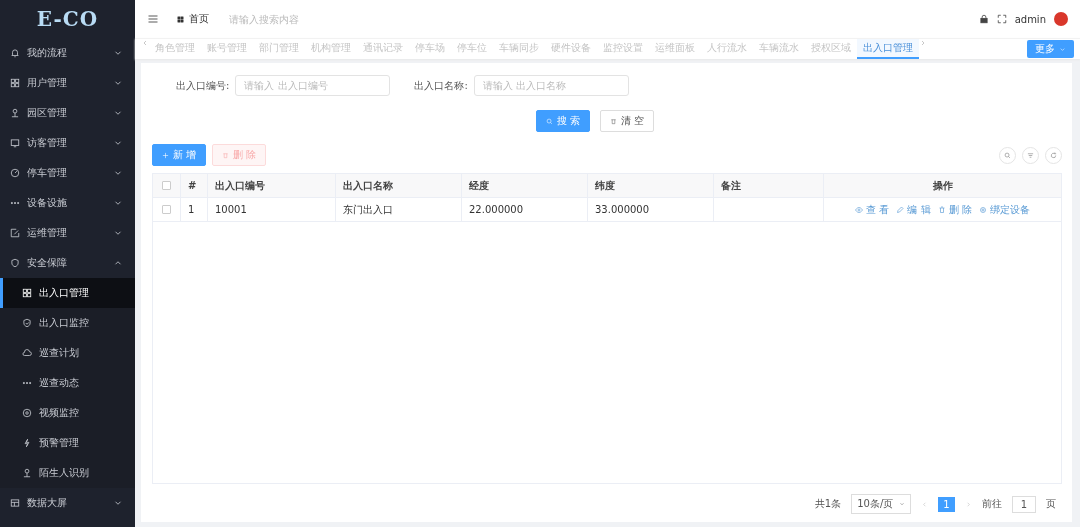  I want to click on more-button: 更多, so click(1050, 49).